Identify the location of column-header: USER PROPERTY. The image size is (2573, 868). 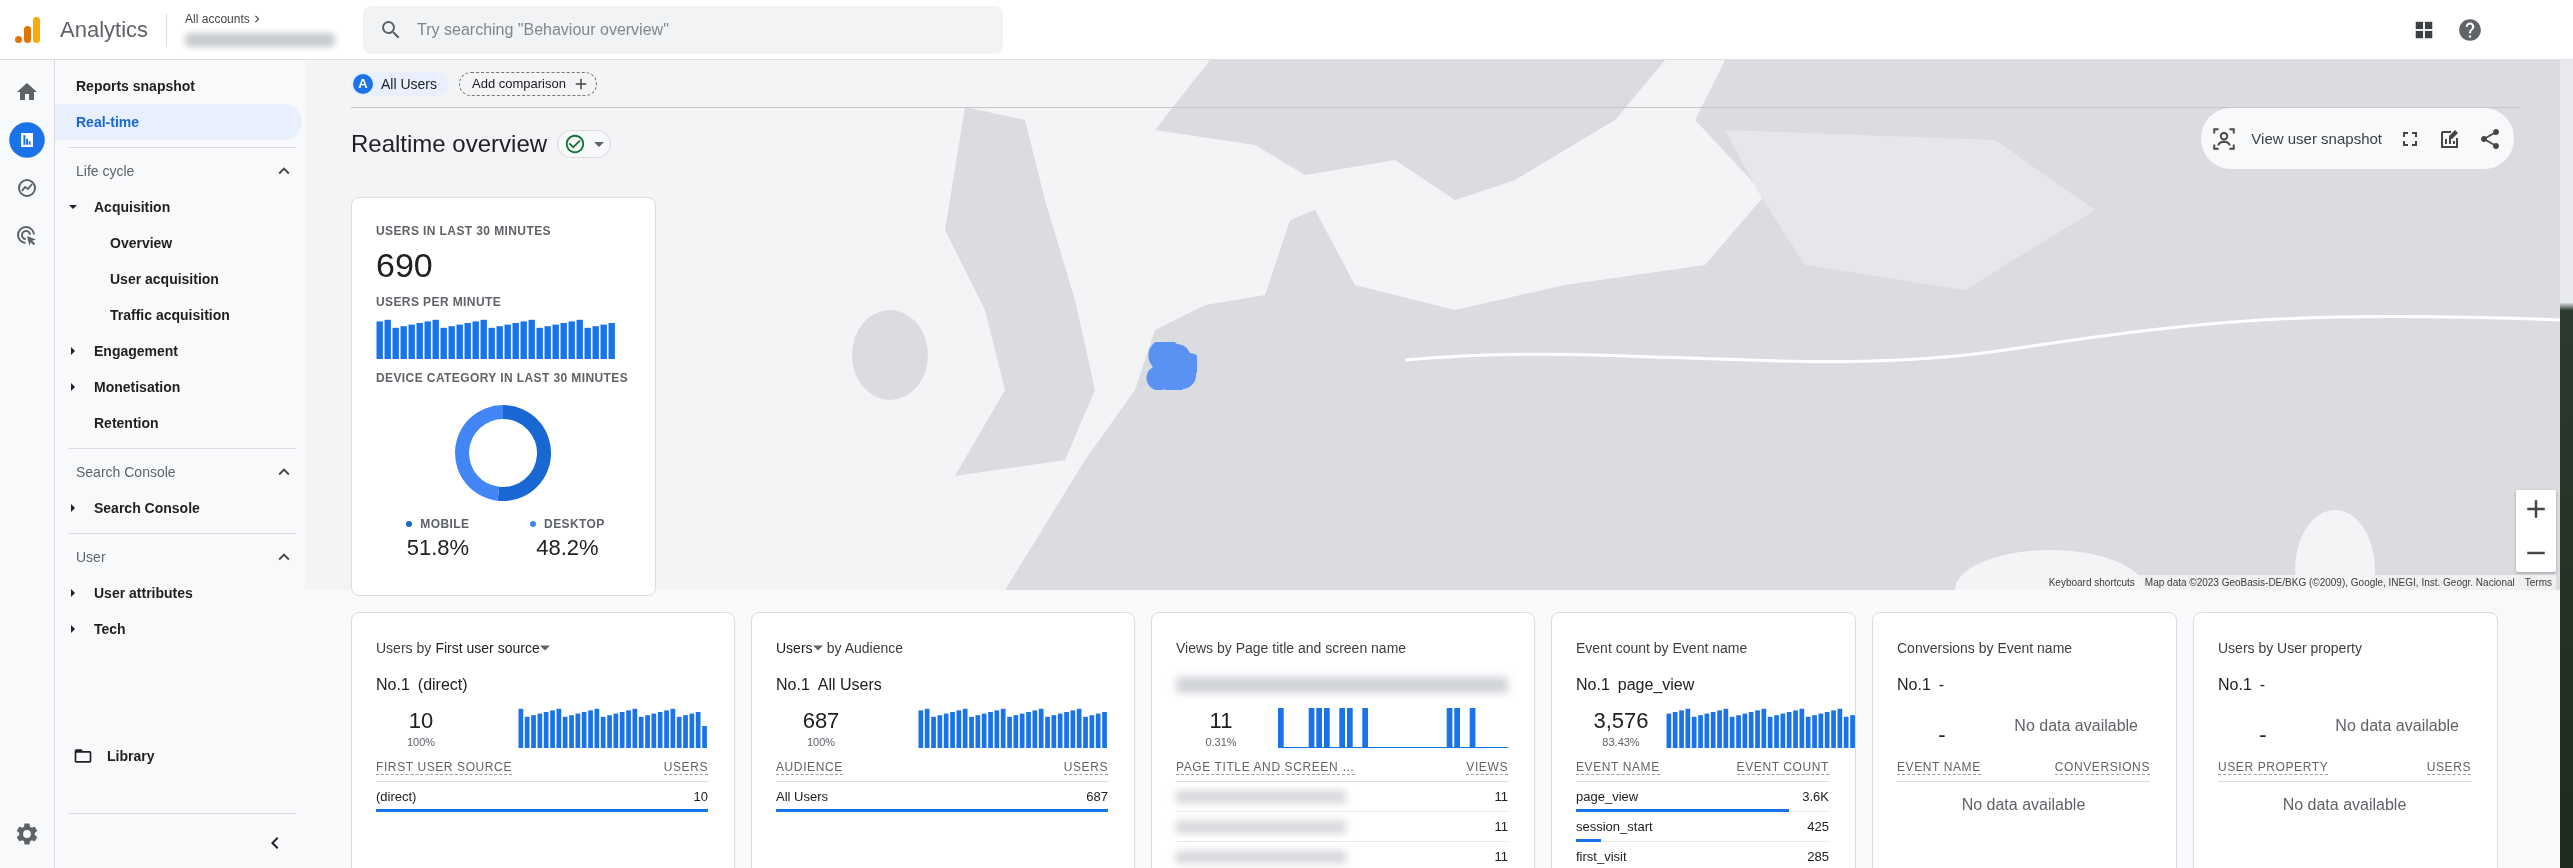
(2273, 767).